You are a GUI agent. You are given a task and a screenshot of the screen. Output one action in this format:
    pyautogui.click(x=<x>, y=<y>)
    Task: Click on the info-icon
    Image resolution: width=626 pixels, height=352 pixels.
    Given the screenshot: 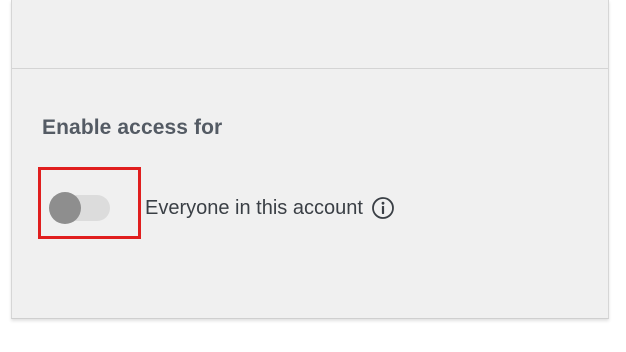 What is the action you would take?
    pyautogui.click(x=383, y=208)
    